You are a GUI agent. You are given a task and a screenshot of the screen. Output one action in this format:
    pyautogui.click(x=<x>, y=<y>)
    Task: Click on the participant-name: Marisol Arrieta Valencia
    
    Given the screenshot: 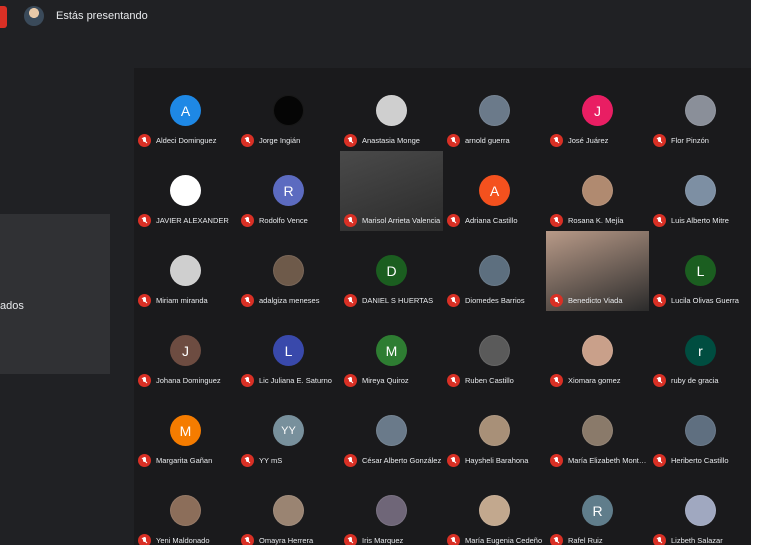 What is the action you would take?
    pyautogui.click(x=401, y=220)
    